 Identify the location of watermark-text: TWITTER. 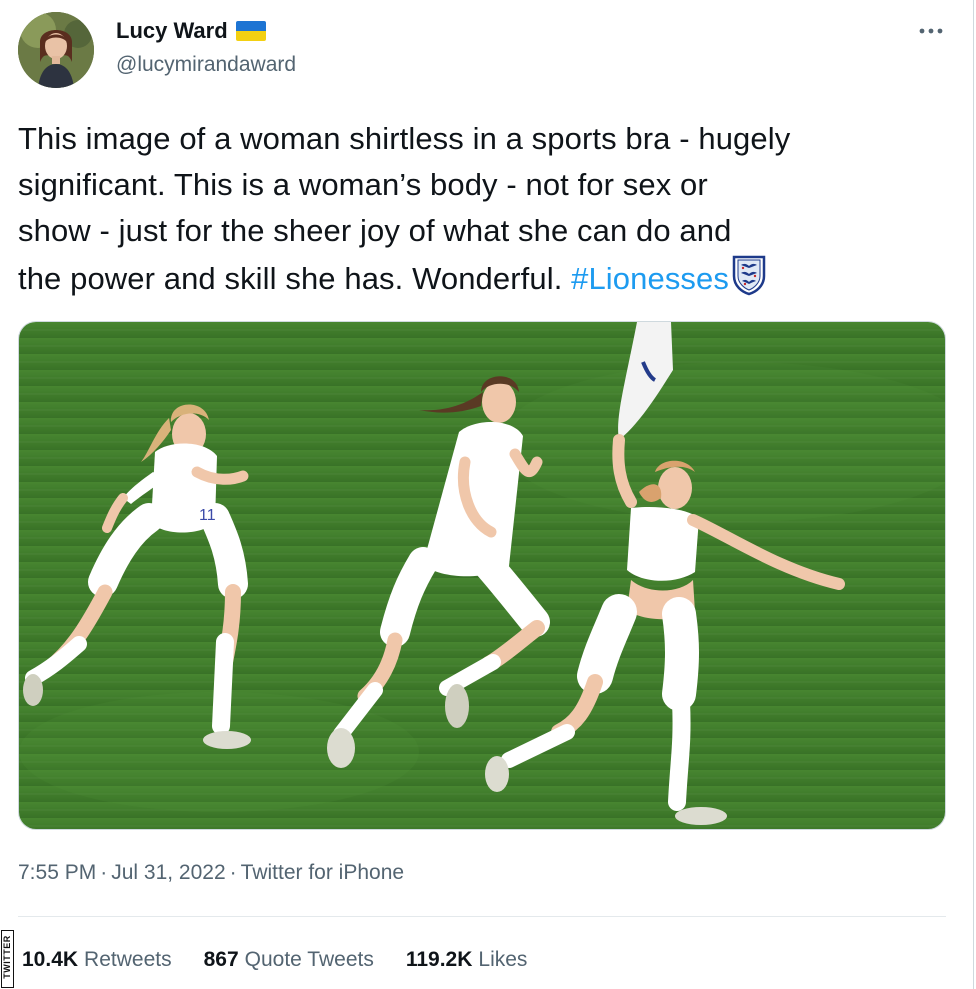
(7, 957).